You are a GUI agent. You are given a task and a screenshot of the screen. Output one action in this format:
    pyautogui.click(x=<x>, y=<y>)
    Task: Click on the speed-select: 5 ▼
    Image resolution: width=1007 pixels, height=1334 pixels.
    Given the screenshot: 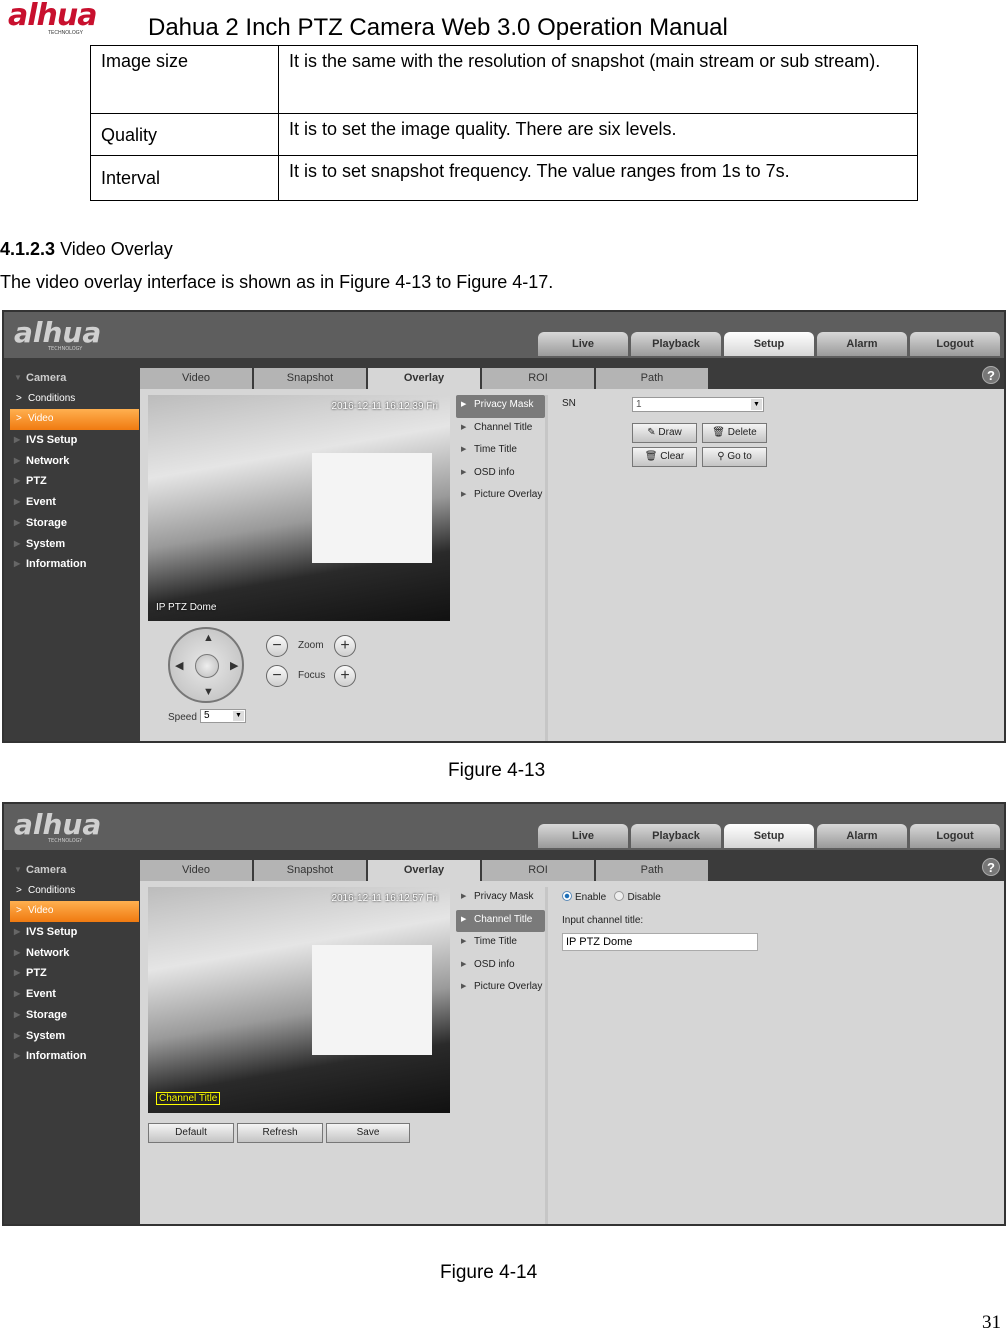 What is the action you would take?
    pyautogui.click(x=223, y=716)
    